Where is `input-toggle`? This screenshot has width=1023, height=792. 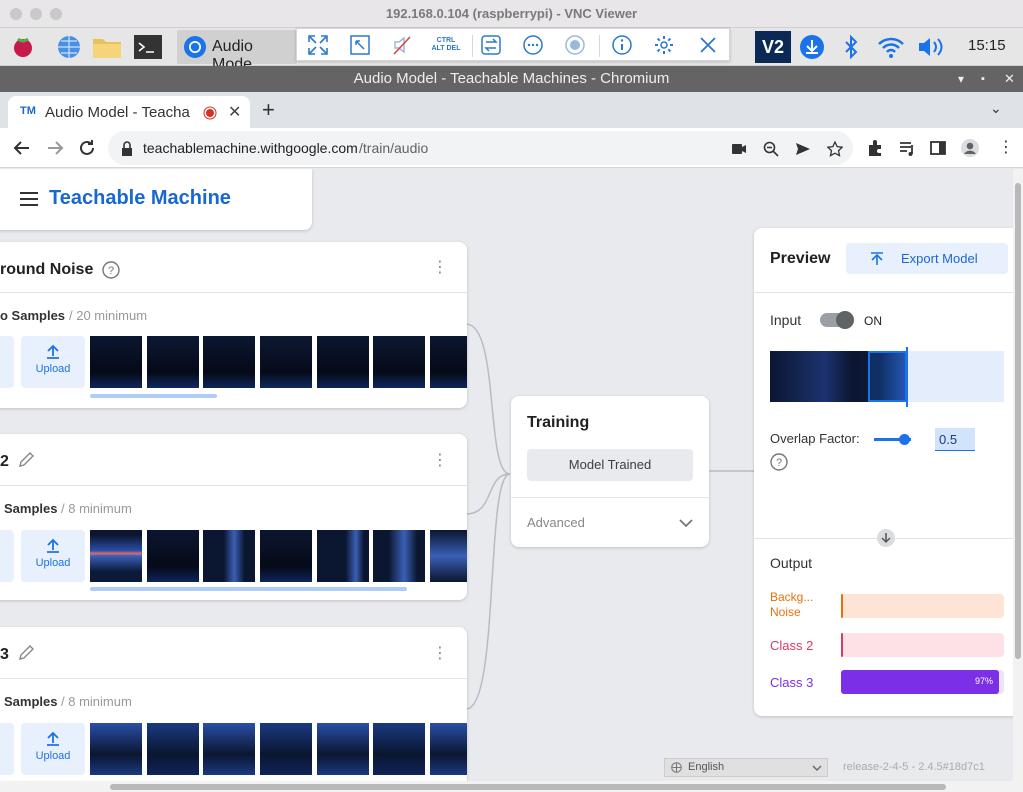 input-toggle is located at coordinates (837, 320).